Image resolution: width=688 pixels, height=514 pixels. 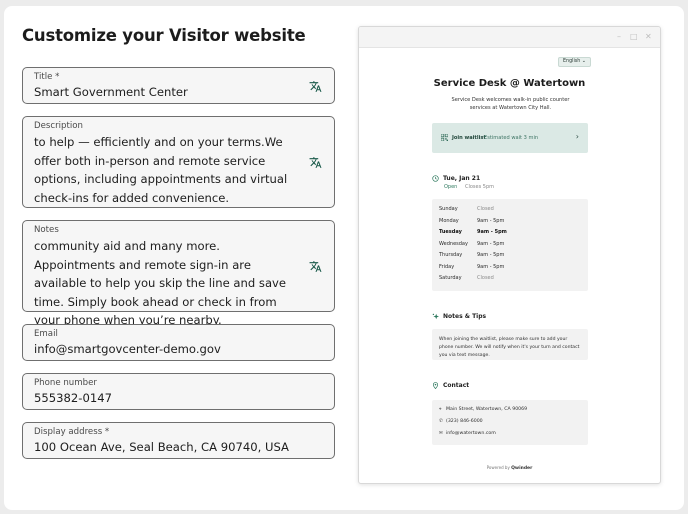 I want to click on hours-row: Monday 9am - 5pm, so click(x=471, y=221).